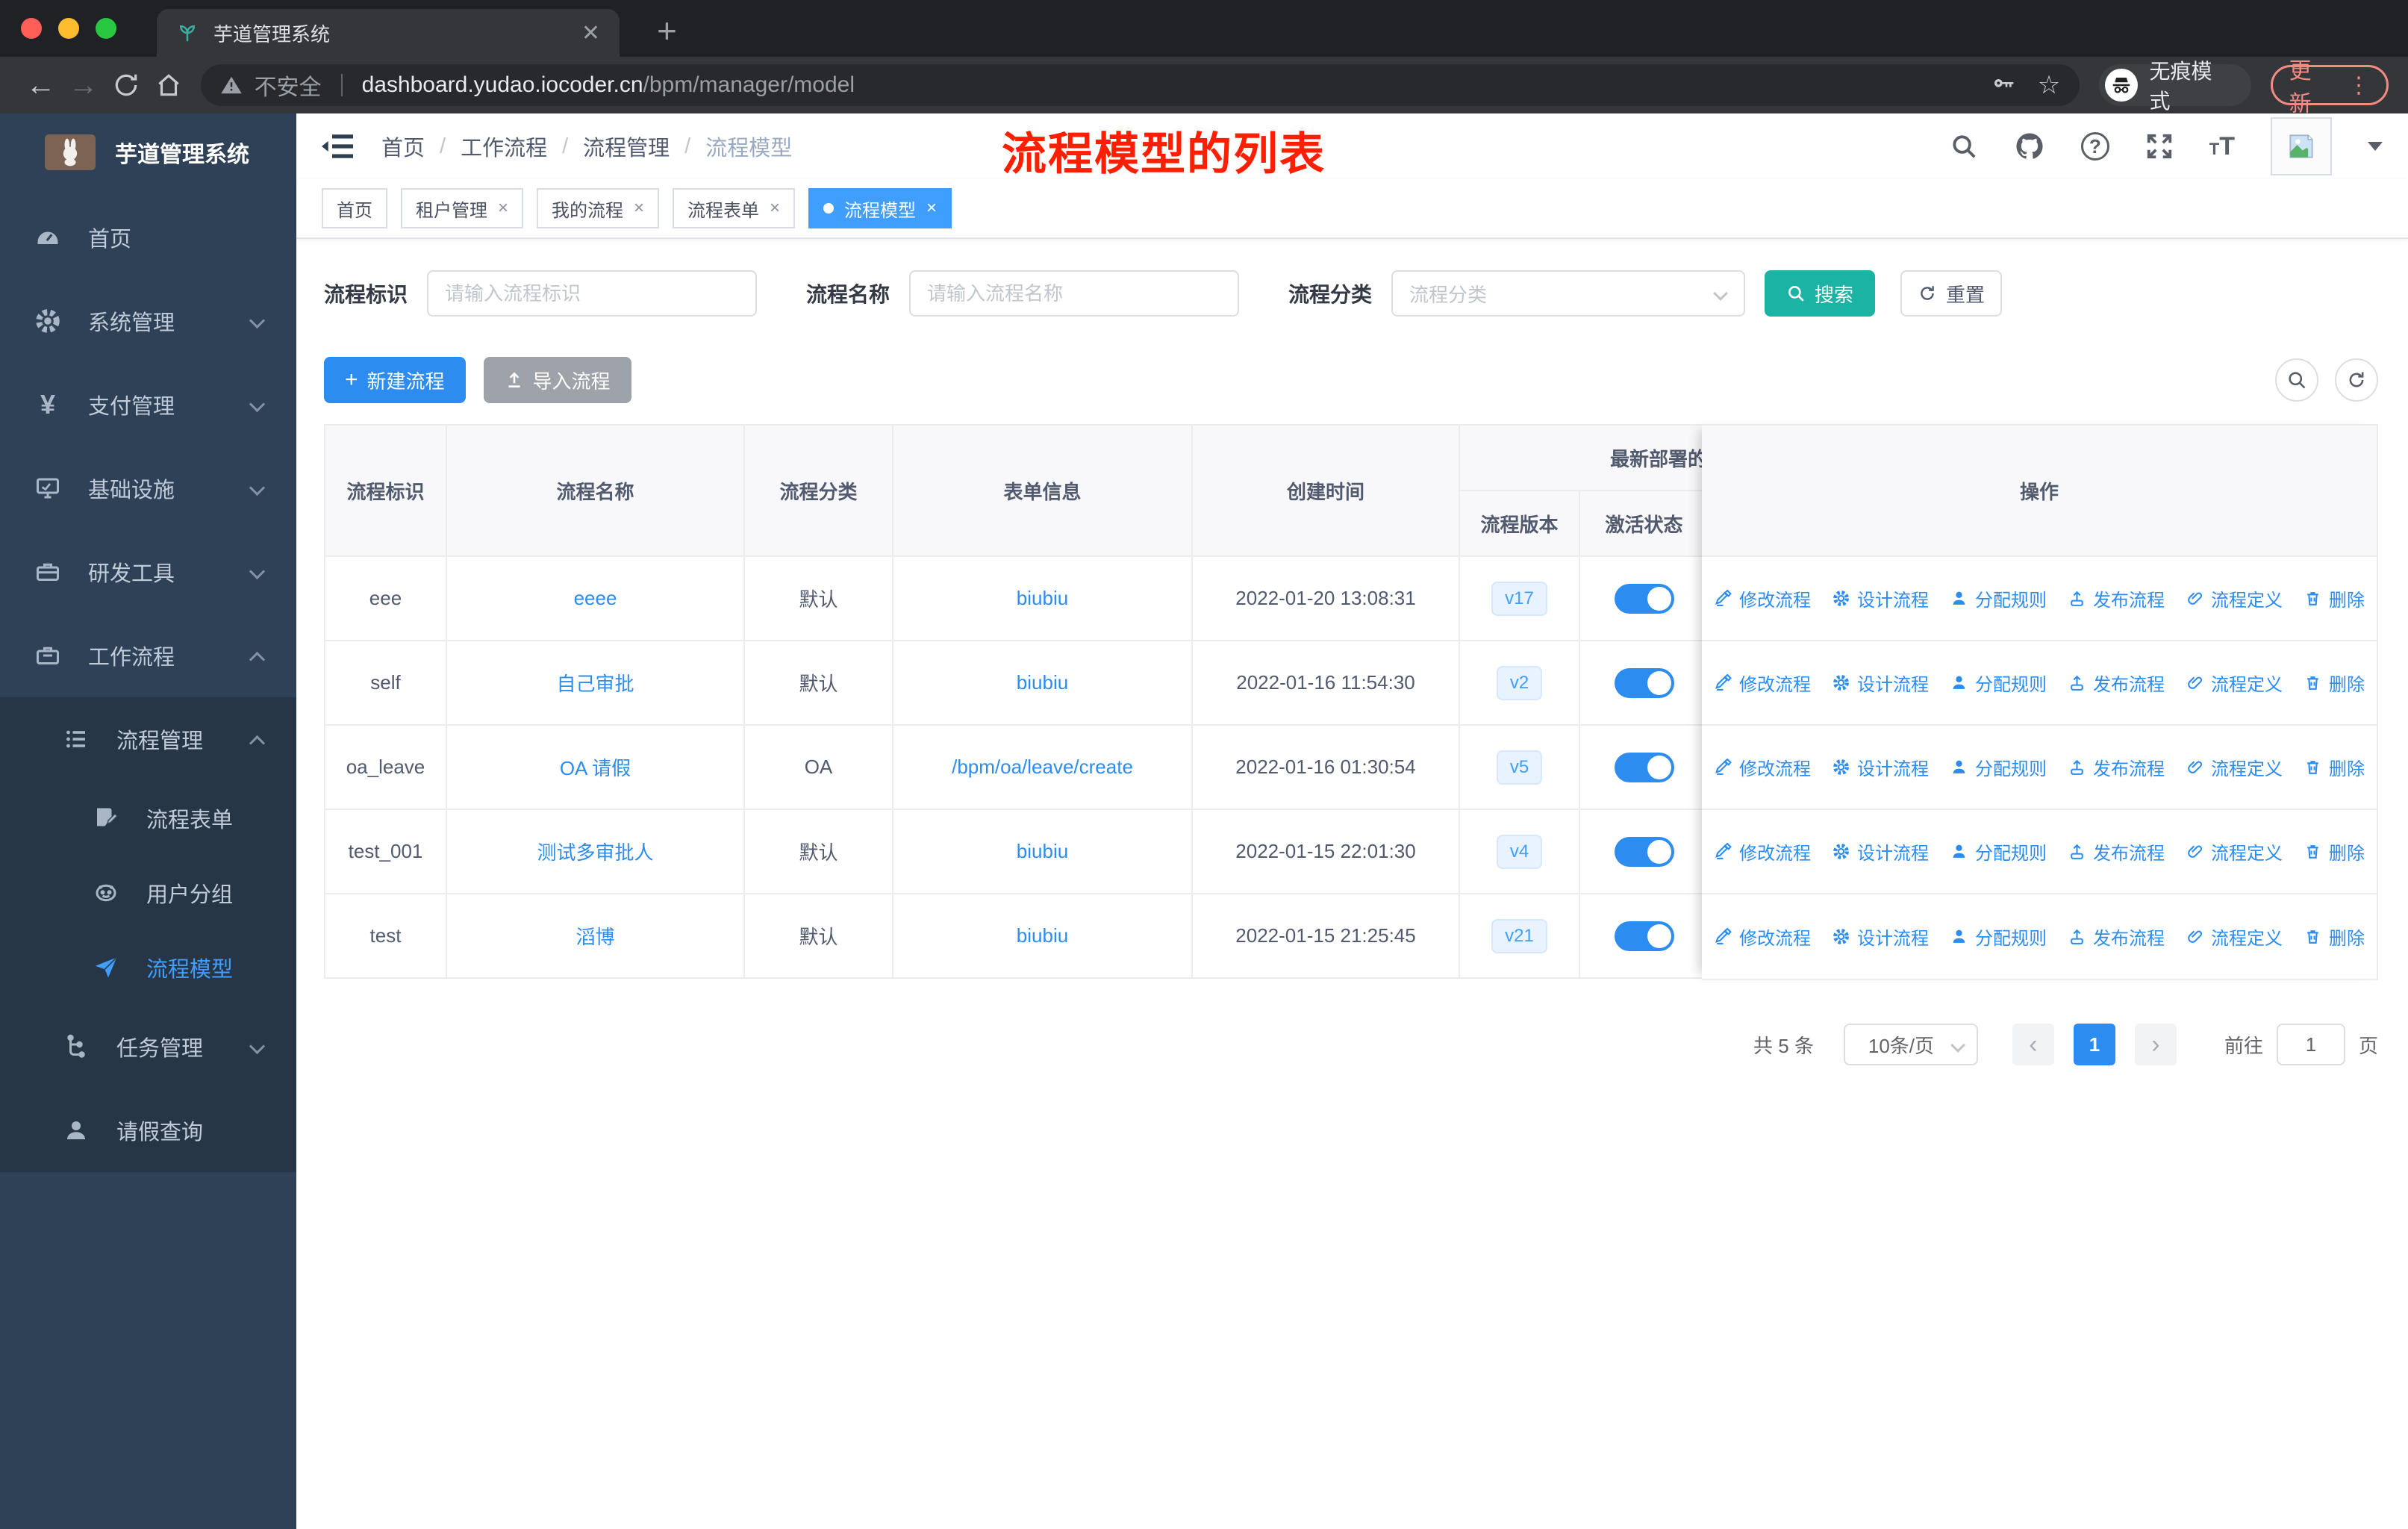 This screenshot has height=1529, width=2408. What do you see at coordinates (148, 321) in the screenshot?
I see `sidebar-item-系统管理: 系统管理` at bounding box center [148, 321].